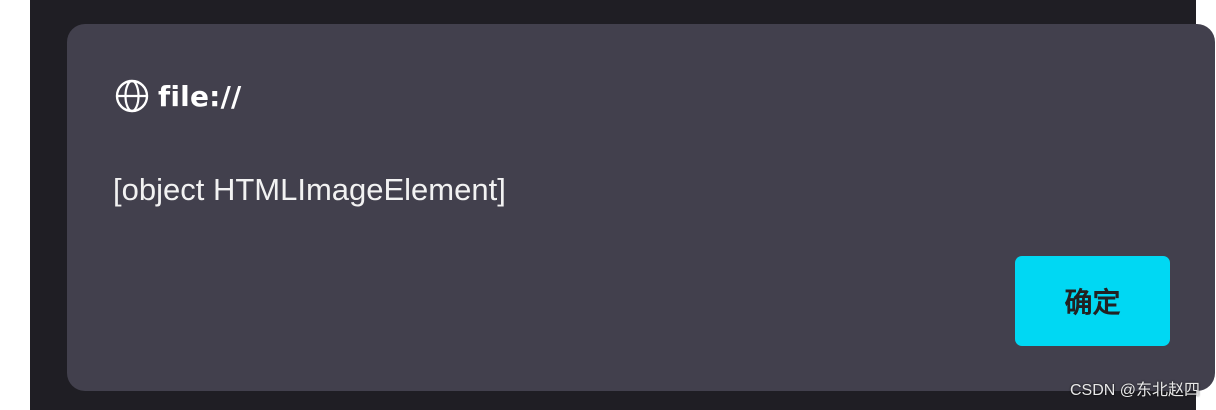 This screenshot has height=410, width=1216. What do you see at coordinates (132, 96) in the screenshot?
I see `globe-icon` at bounding box center [132, 96].